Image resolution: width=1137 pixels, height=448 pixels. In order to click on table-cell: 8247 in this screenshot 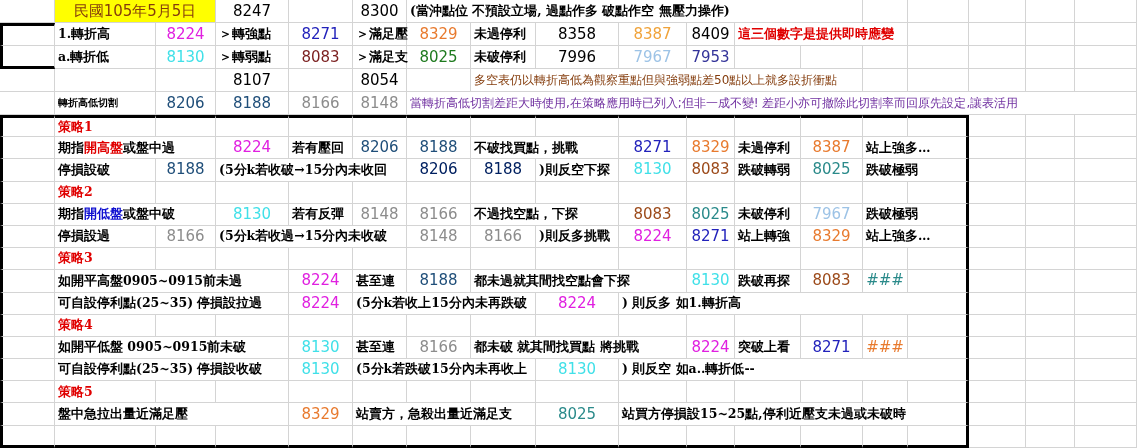, I will do `click(252, 11)`.